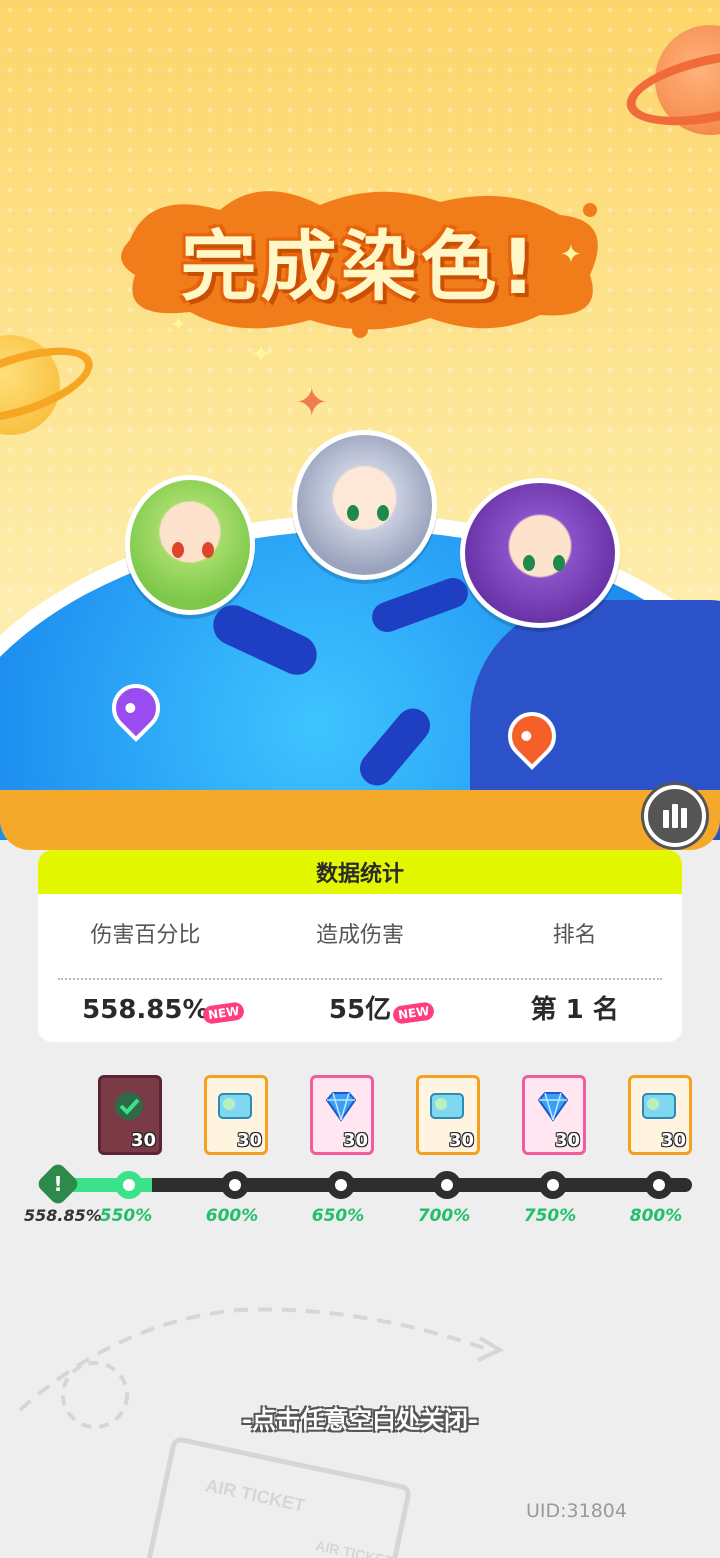 Image resolution: width=720 pixels, height=1558 pixels. Describe the element at coordinates (444, 1216) in the screenshot. I see `milestone-label: 700%` at that location.